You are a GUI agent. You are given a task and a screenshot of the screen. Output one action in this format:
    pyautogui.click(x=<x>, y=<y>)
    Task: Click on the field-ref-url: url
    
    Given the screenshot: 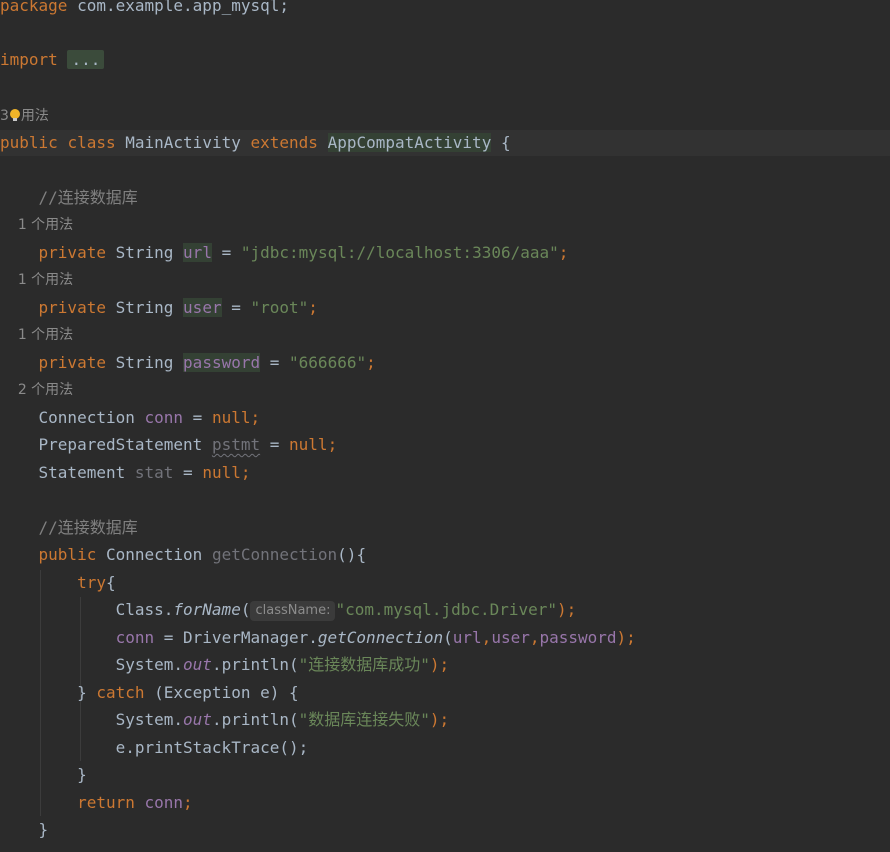 What is the action you would take?
    pyautogui.click(x=467, y=637)
    